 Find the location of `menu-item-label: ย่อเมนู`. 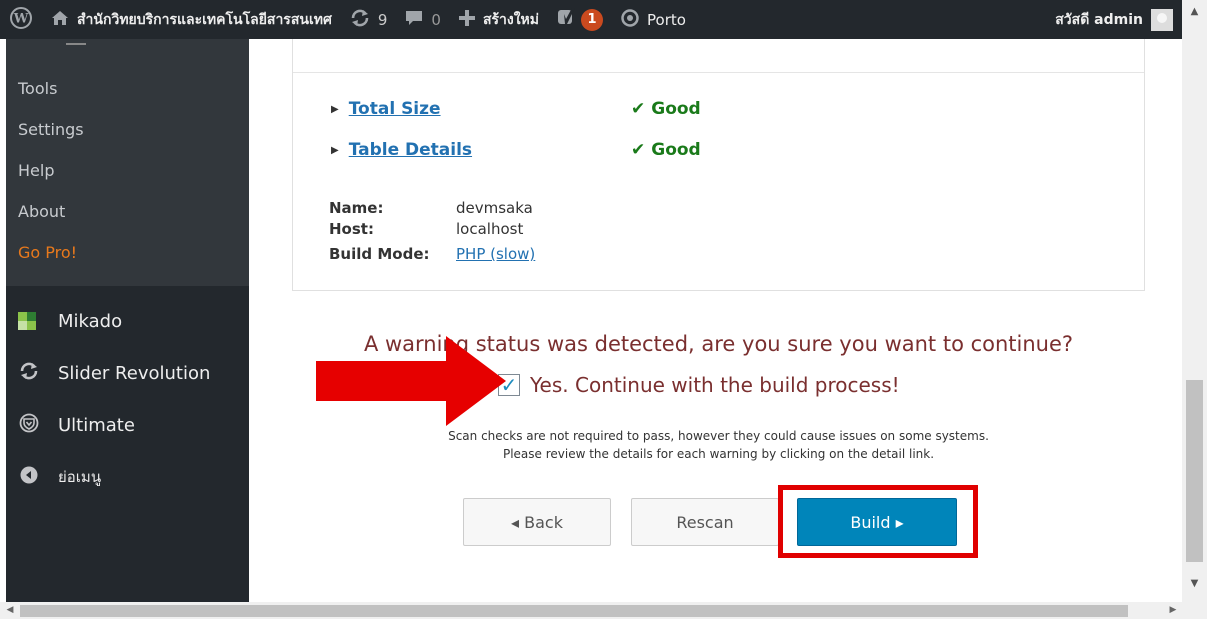

menu-item-label: ย่อเมนู is located at coordinates (80, 477).